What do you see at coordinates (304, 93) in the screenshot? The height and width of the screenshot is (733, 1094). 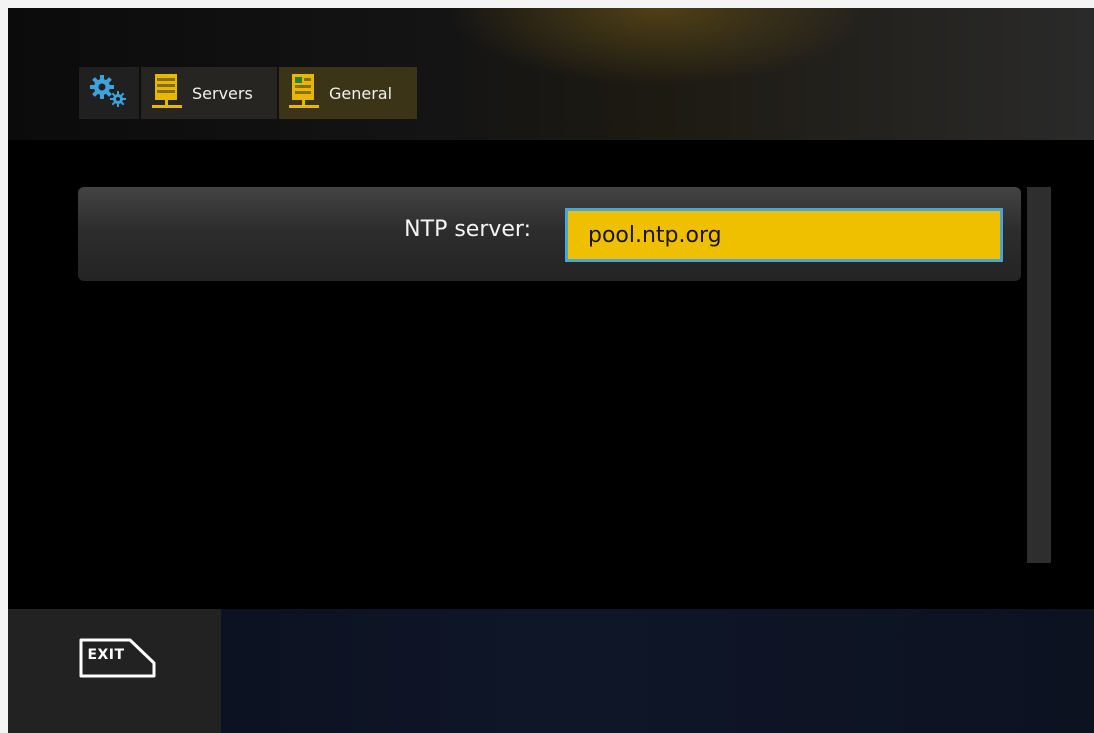 I see `network-server-icon` at bounding box center [304, 93].